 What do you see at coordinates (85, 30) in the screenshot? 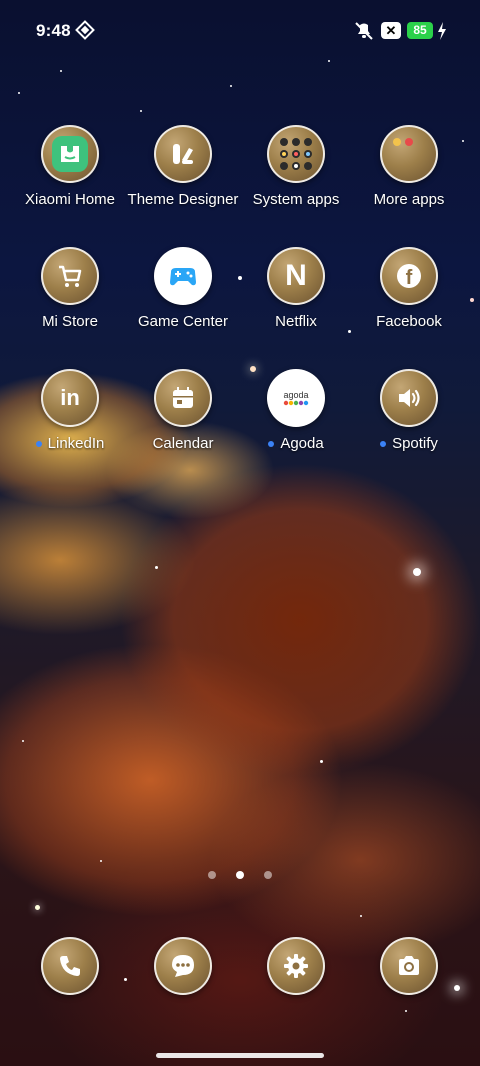
I see `focus-mode-icon` at bounding box center [85, 30].